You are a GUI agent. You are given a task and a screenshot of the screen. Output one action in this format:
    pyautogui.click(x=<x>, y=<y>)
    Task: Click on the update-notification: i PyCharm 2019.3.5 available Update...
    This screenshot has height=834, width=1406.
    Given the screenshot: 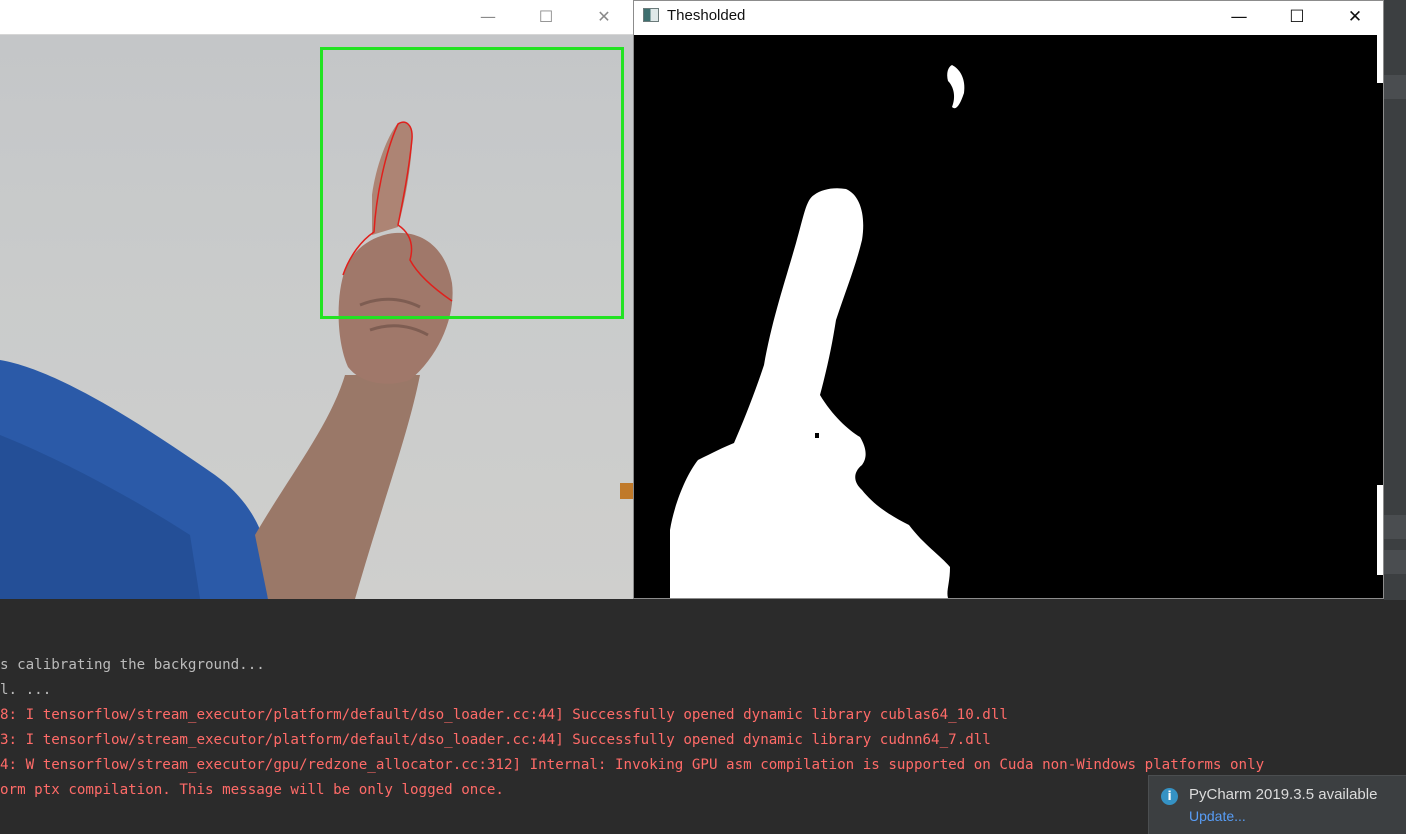 What is the action you would take?
    pyautogui.click(x=1277, y=804)
    